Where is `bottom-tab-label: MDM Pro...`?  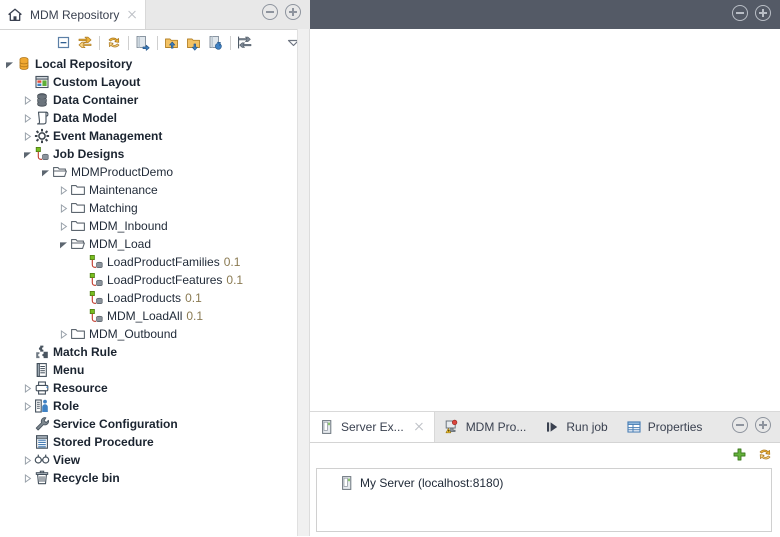
bottom-tab-label: MDM Pro... is located at coordinates (496, 427).